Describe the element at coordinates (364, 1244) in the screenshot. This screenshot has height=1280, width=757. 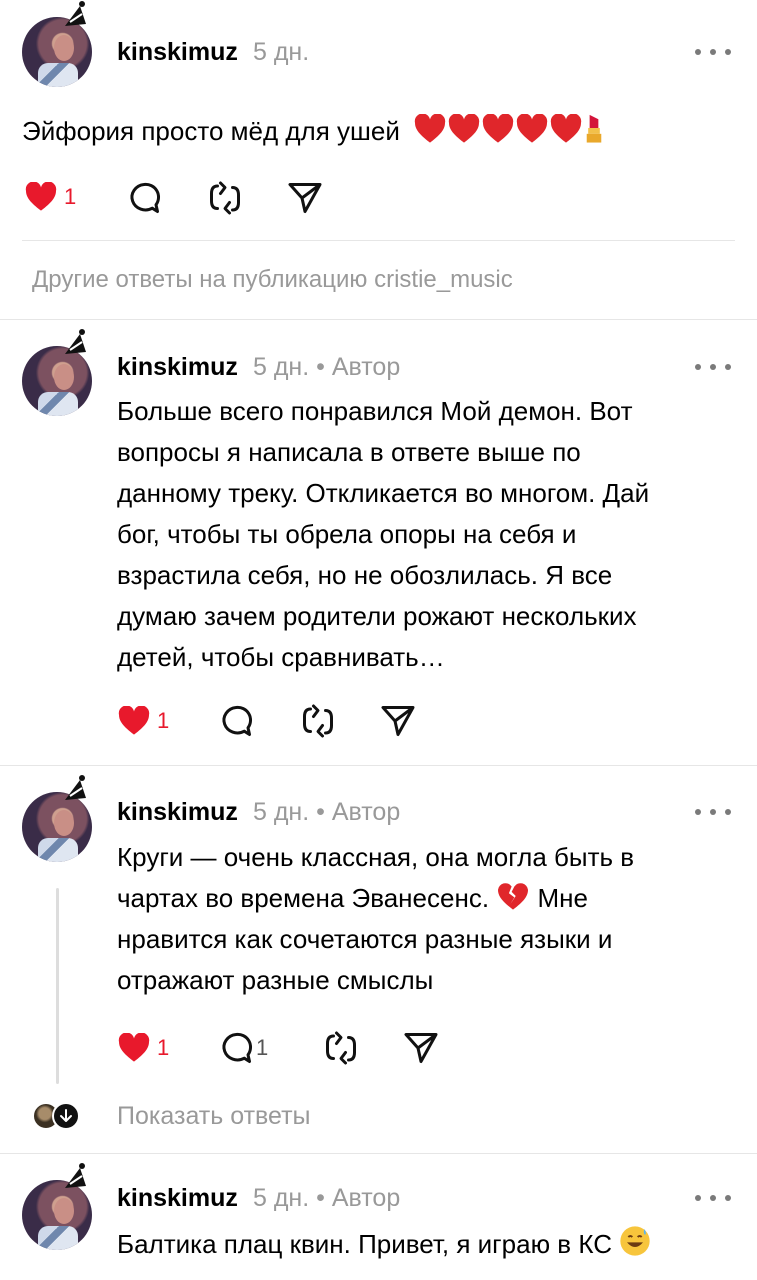
I see `text-line: Балтика плац квин. Привет, я играю в КС` at that location.